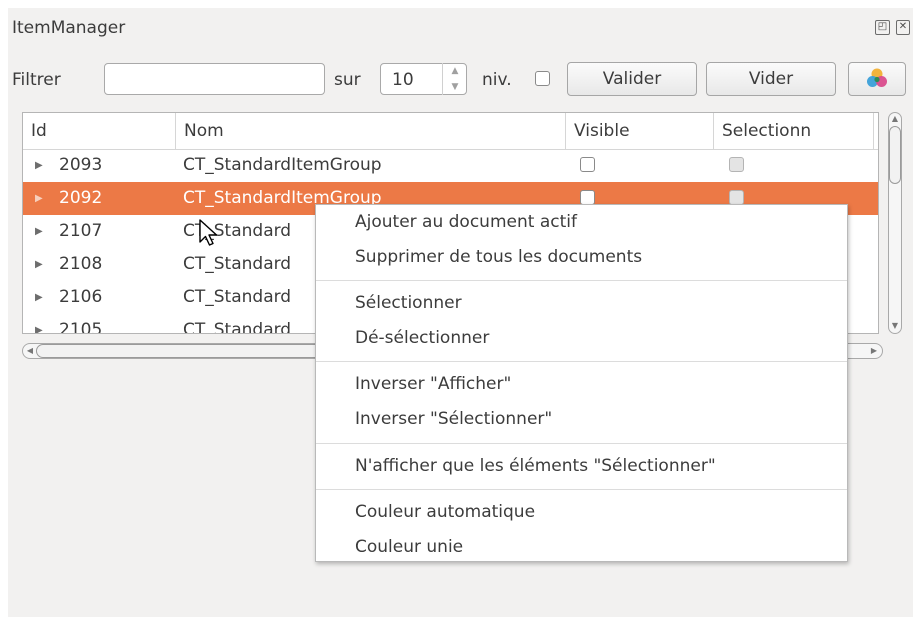 The image size is (913, 617). Describe the element at coordinates (542, 78) in the screenshot. I see `level-checkbox` at that location.